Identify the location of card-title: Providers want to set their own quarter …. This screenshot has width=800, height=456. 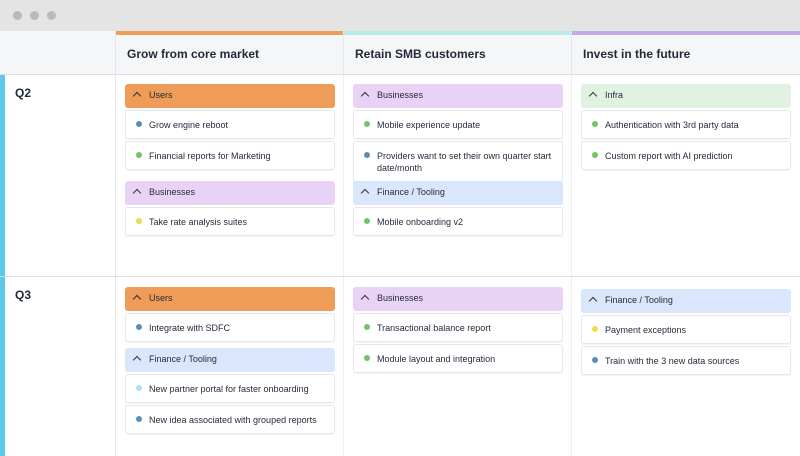
(464, 162).